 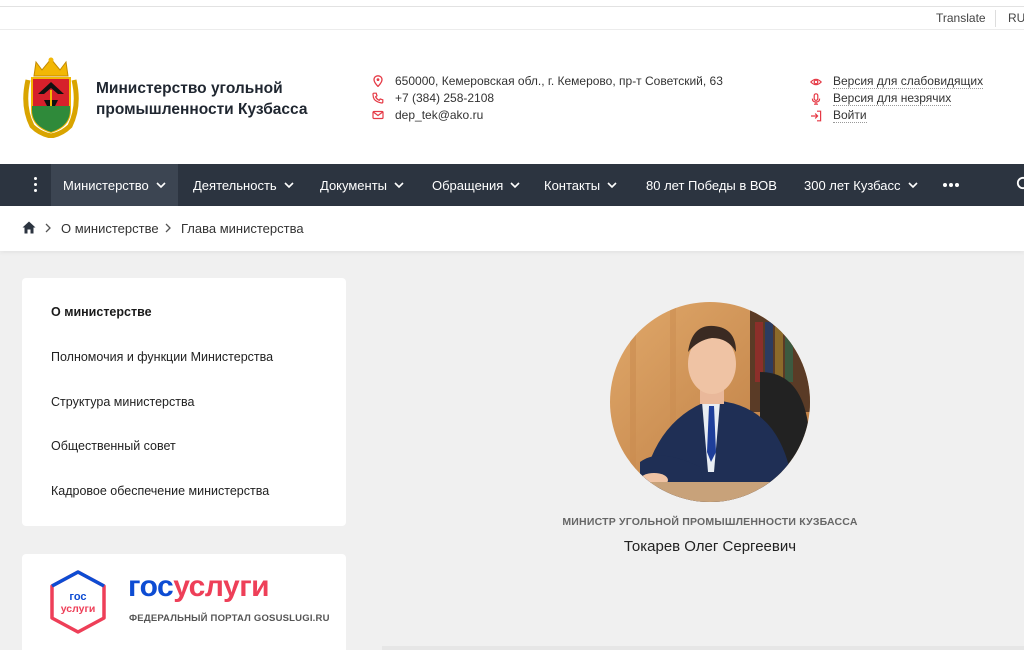 I want to click on login-link: Войти, so click(x=838, y=115).